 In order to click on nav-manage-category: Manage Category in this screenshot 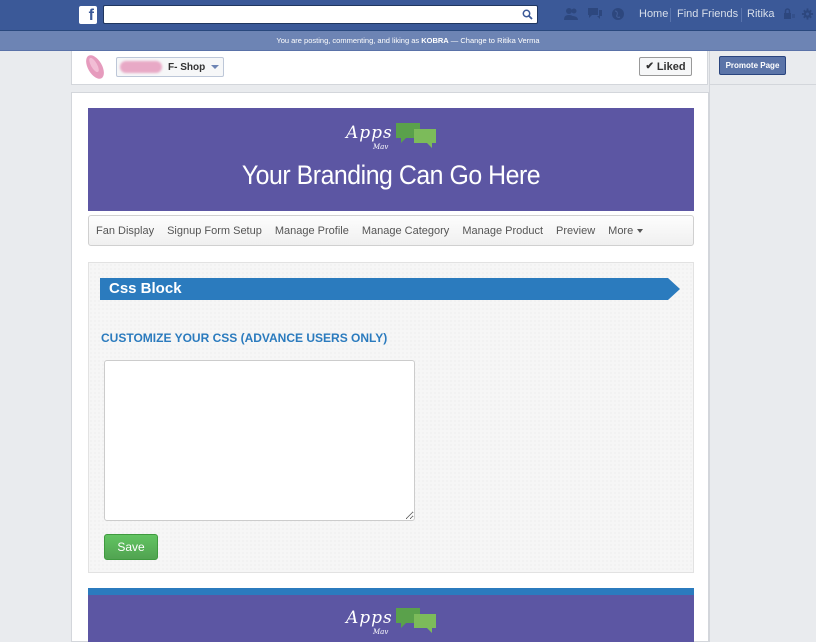, I will do `click(405, 231)`.